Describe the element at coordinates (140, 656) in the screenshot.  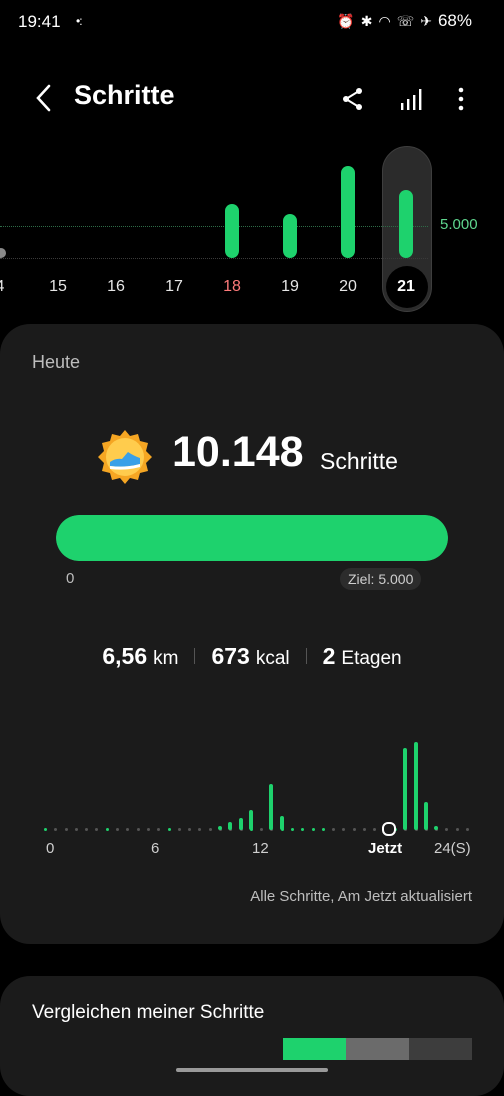
I see `distance-stat: 6,56 km` at that location.